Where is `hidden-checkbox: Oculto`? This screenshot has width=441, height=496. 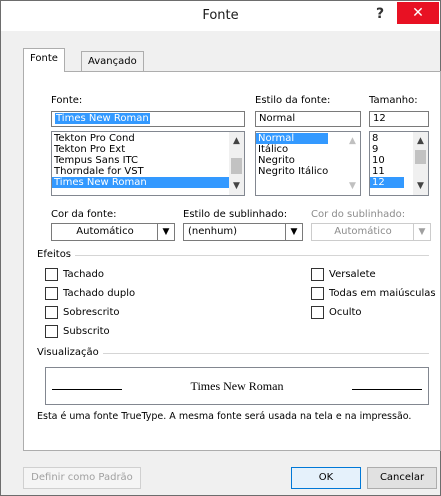 hidden-checkbox: Oculto is located at coordinates (336, 312).